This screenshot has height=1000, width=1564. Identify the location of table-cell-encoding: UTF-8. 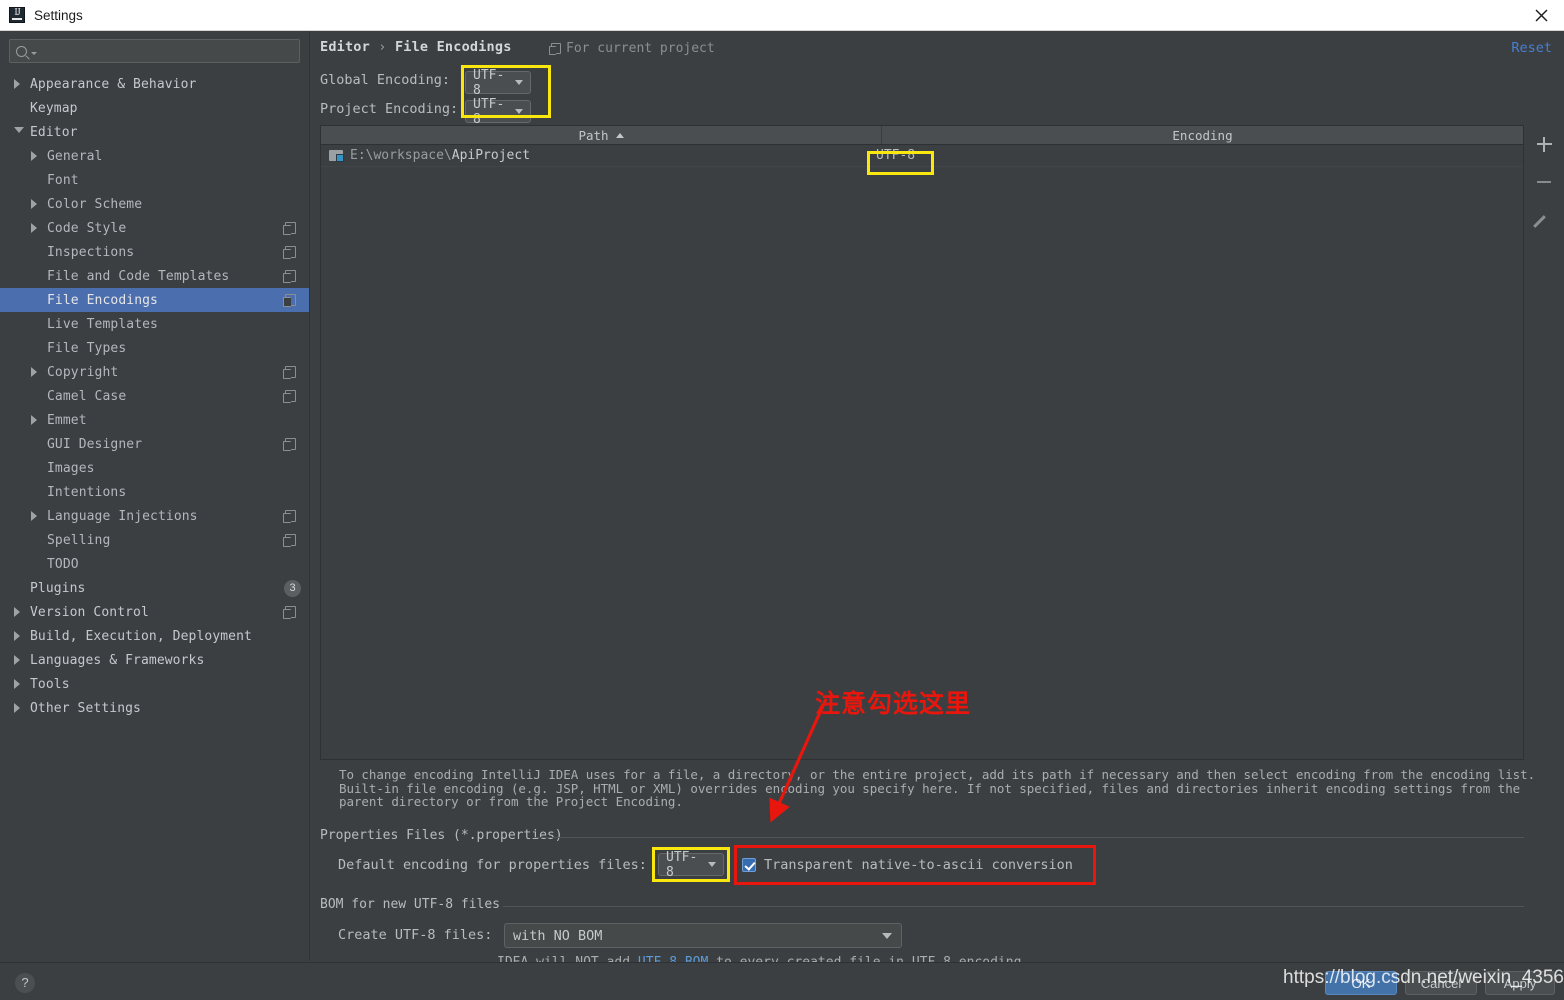
(895, 155).